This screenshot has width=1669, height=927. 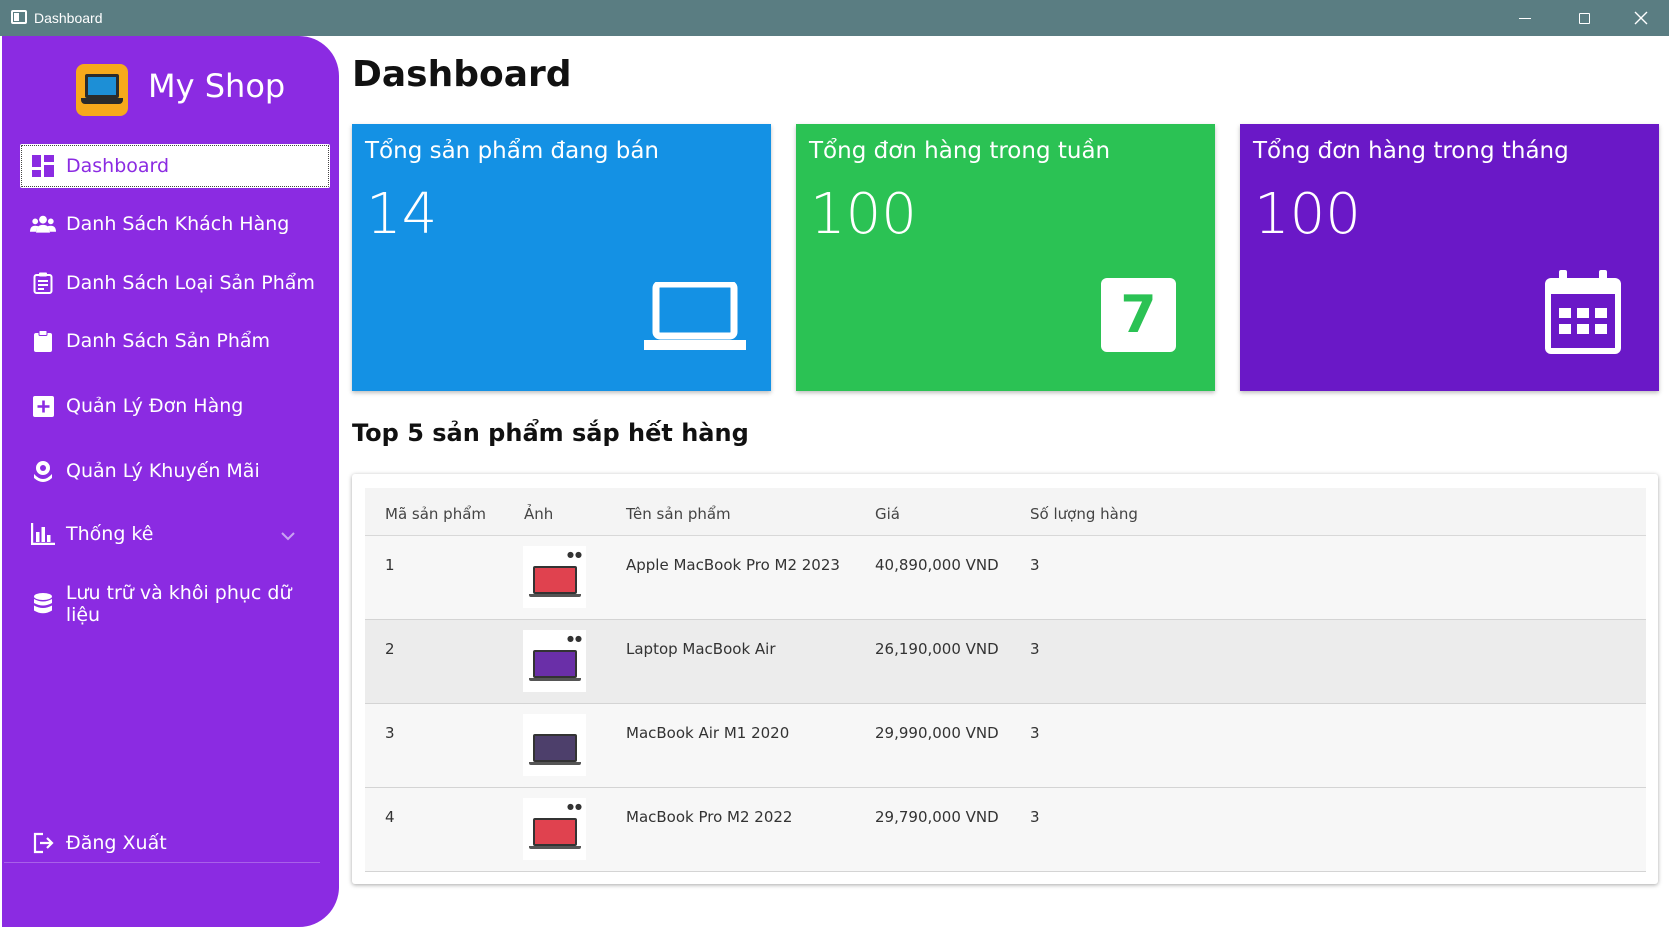 I want to click on stat-card-products: Tổng sản phẩm đang bán 14, so click(x=561, y=257).